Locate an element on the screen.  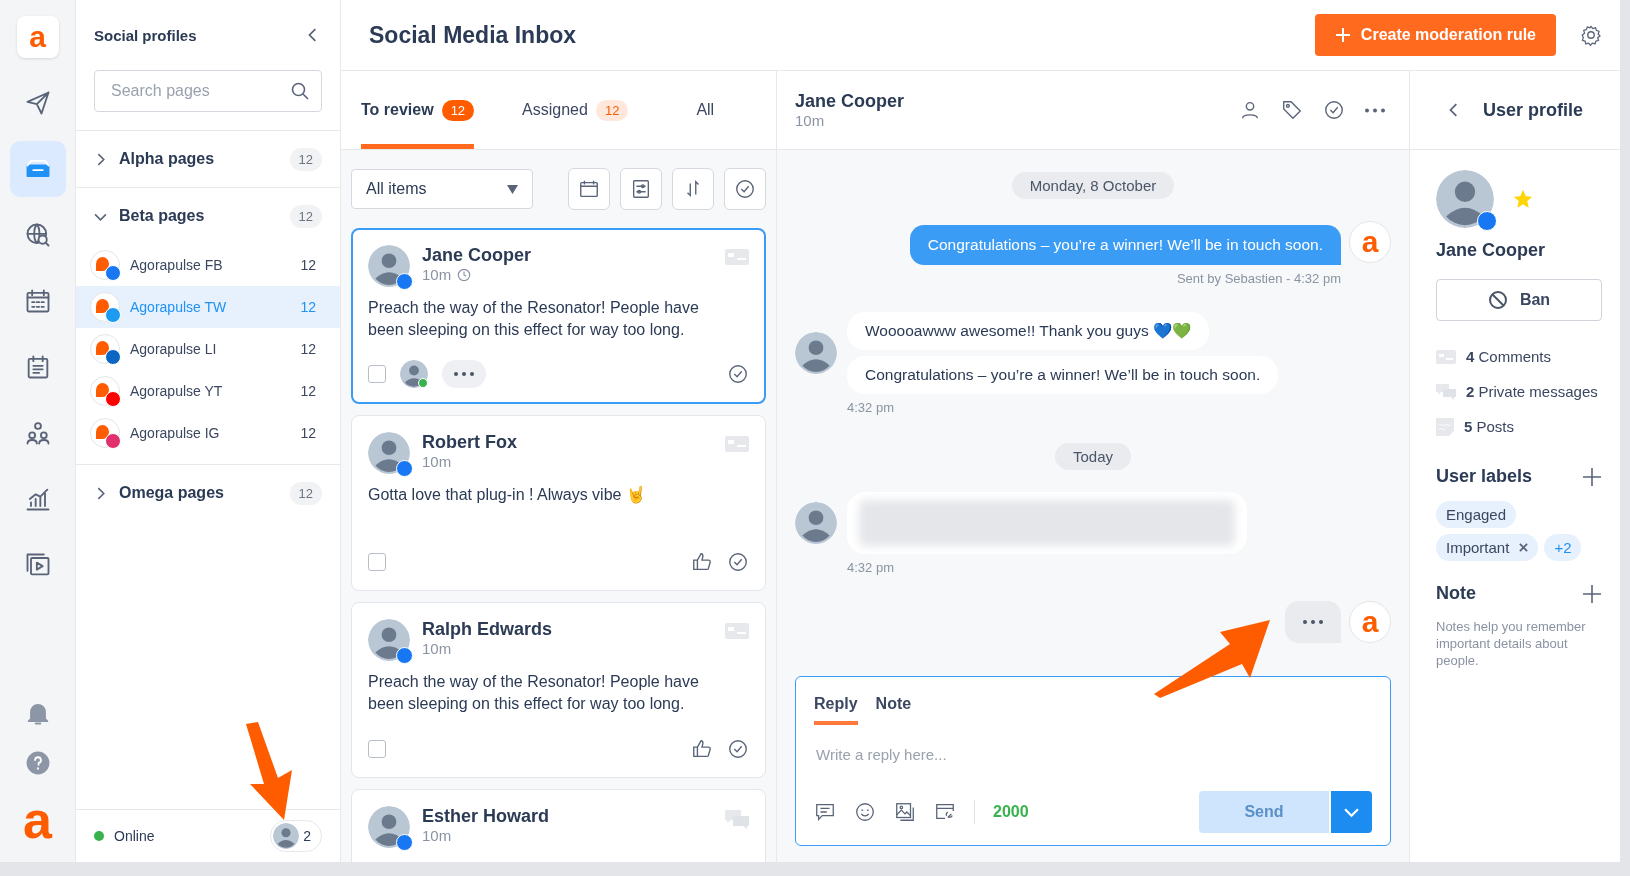
caret-icon is located at coordinates (512, 189).